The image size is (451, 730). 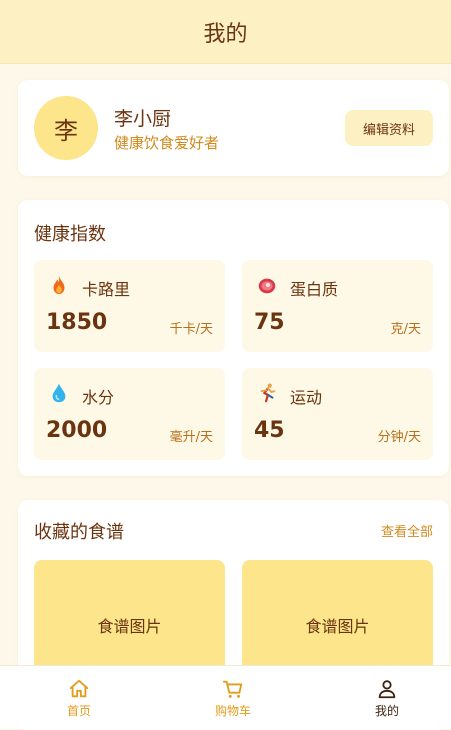 I want to click on tab-label: 我的, so click(x=386, y=710).